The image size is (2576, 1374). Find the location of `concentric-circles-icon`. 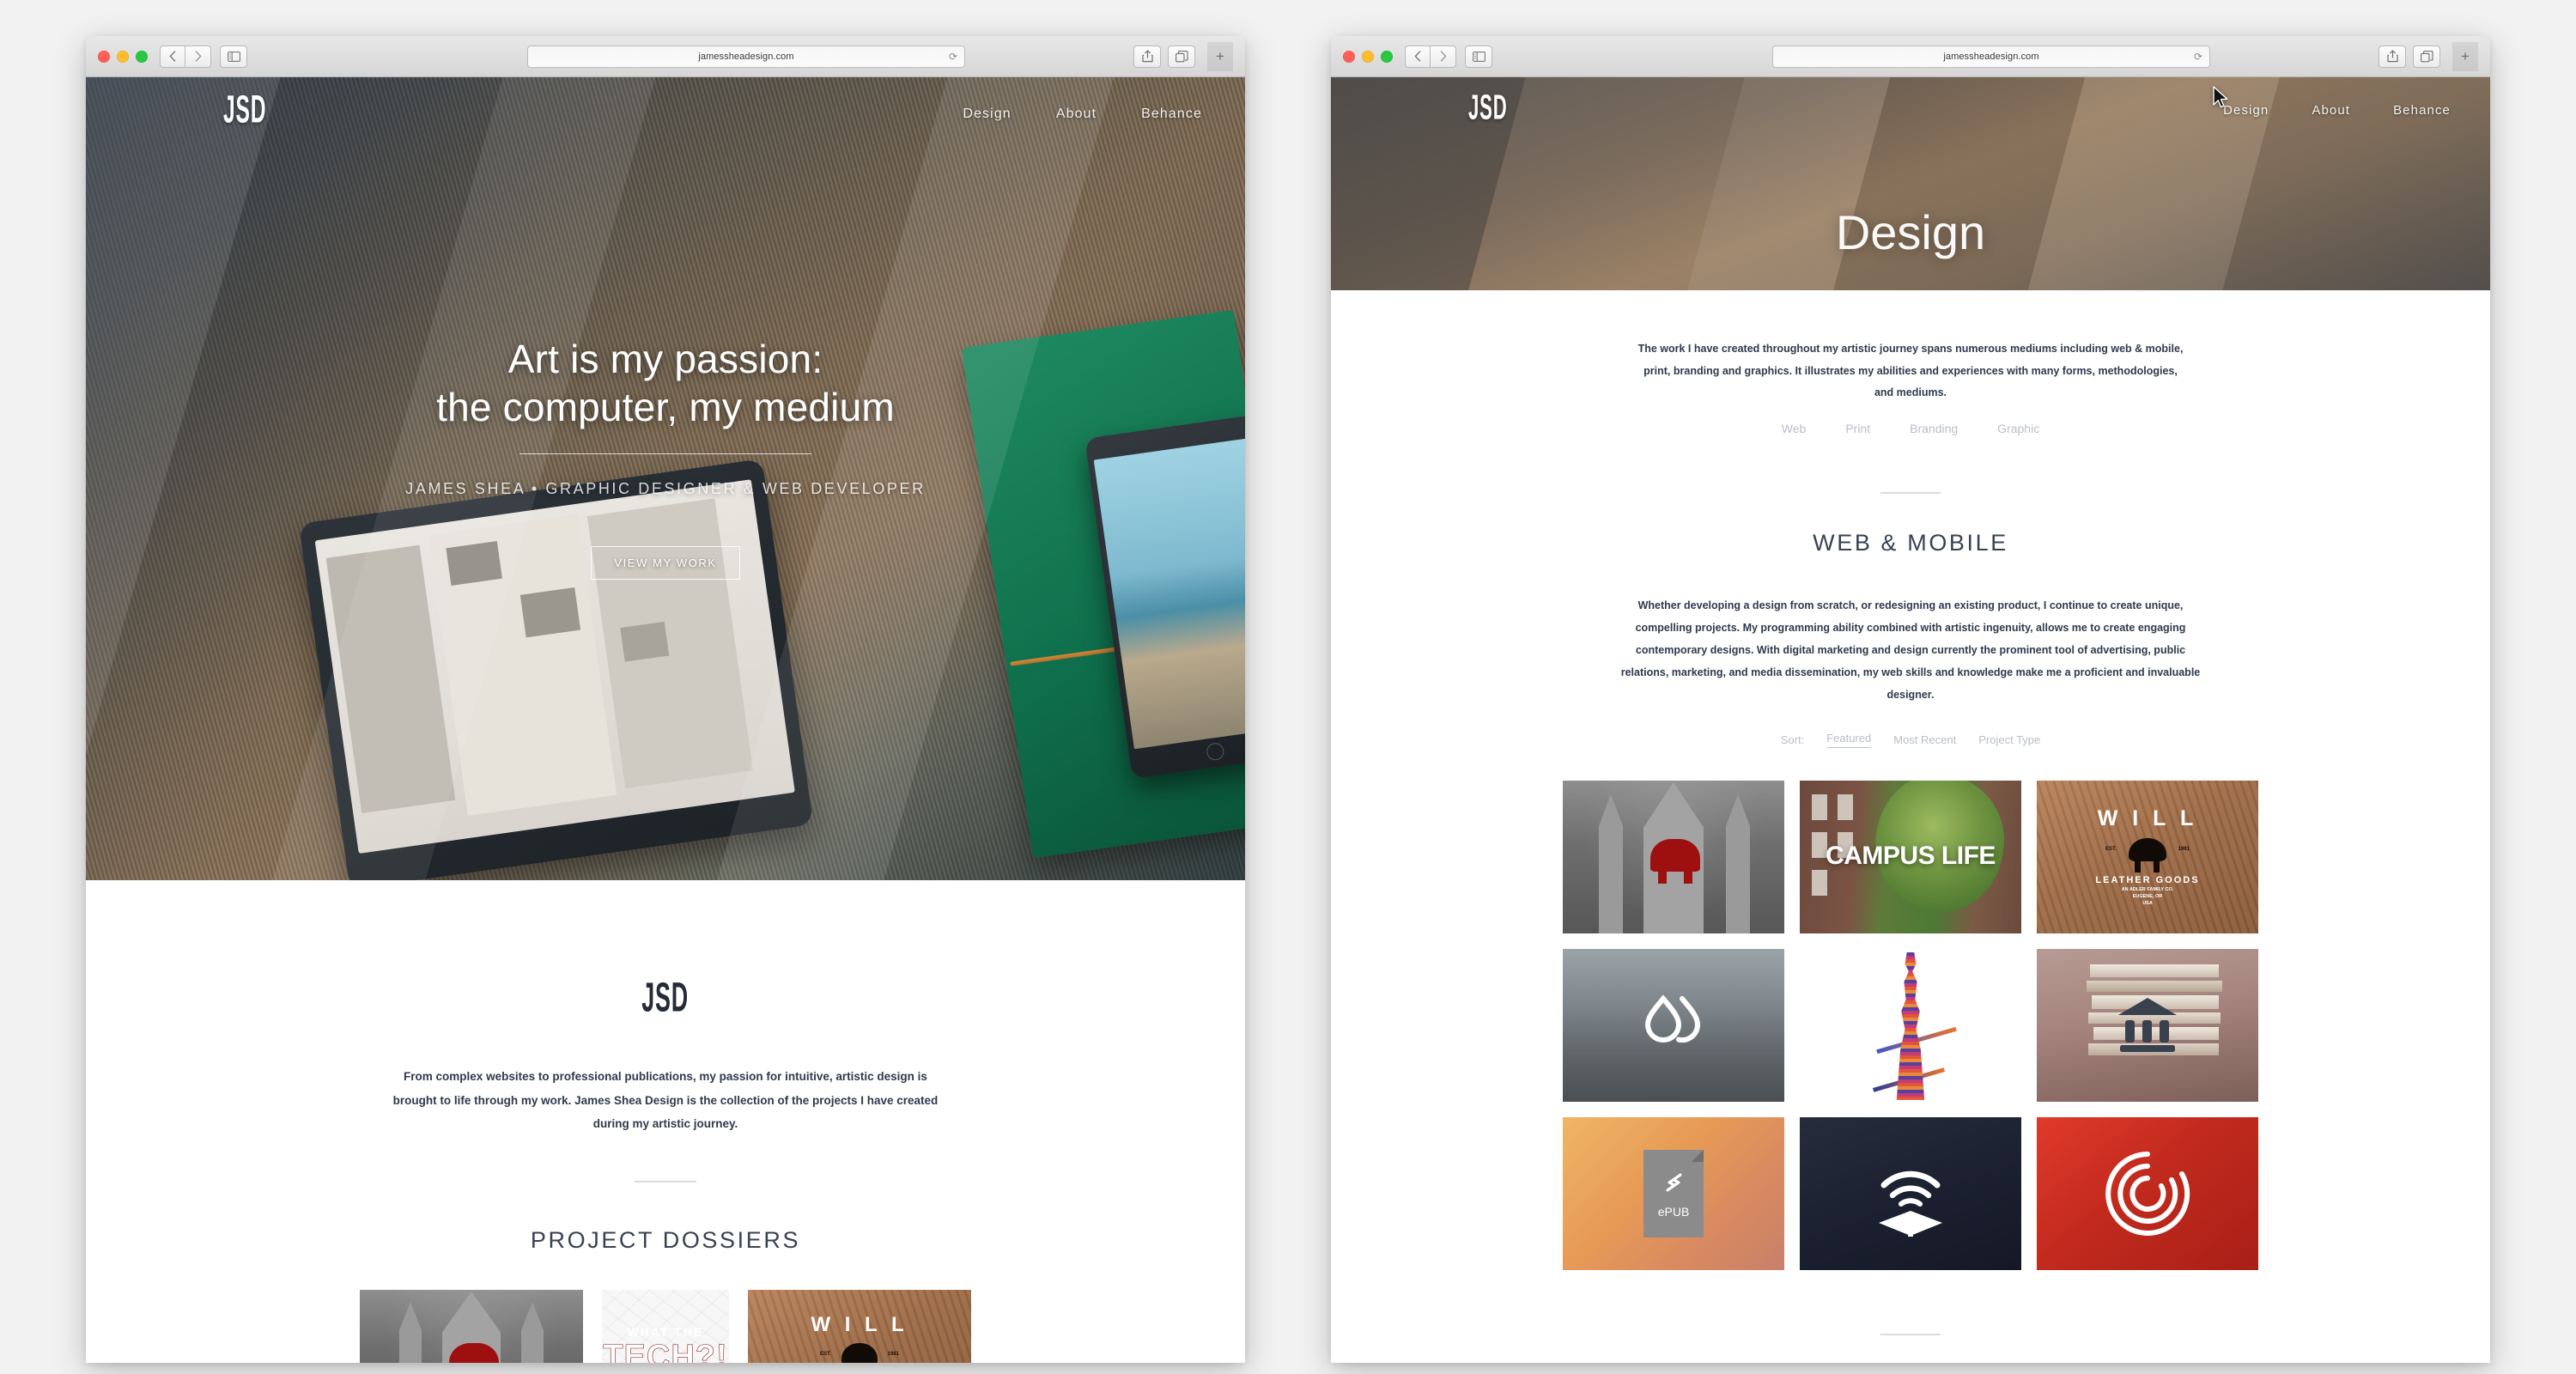

concentric-circles-icon is located at coordinates (2148, 1193).